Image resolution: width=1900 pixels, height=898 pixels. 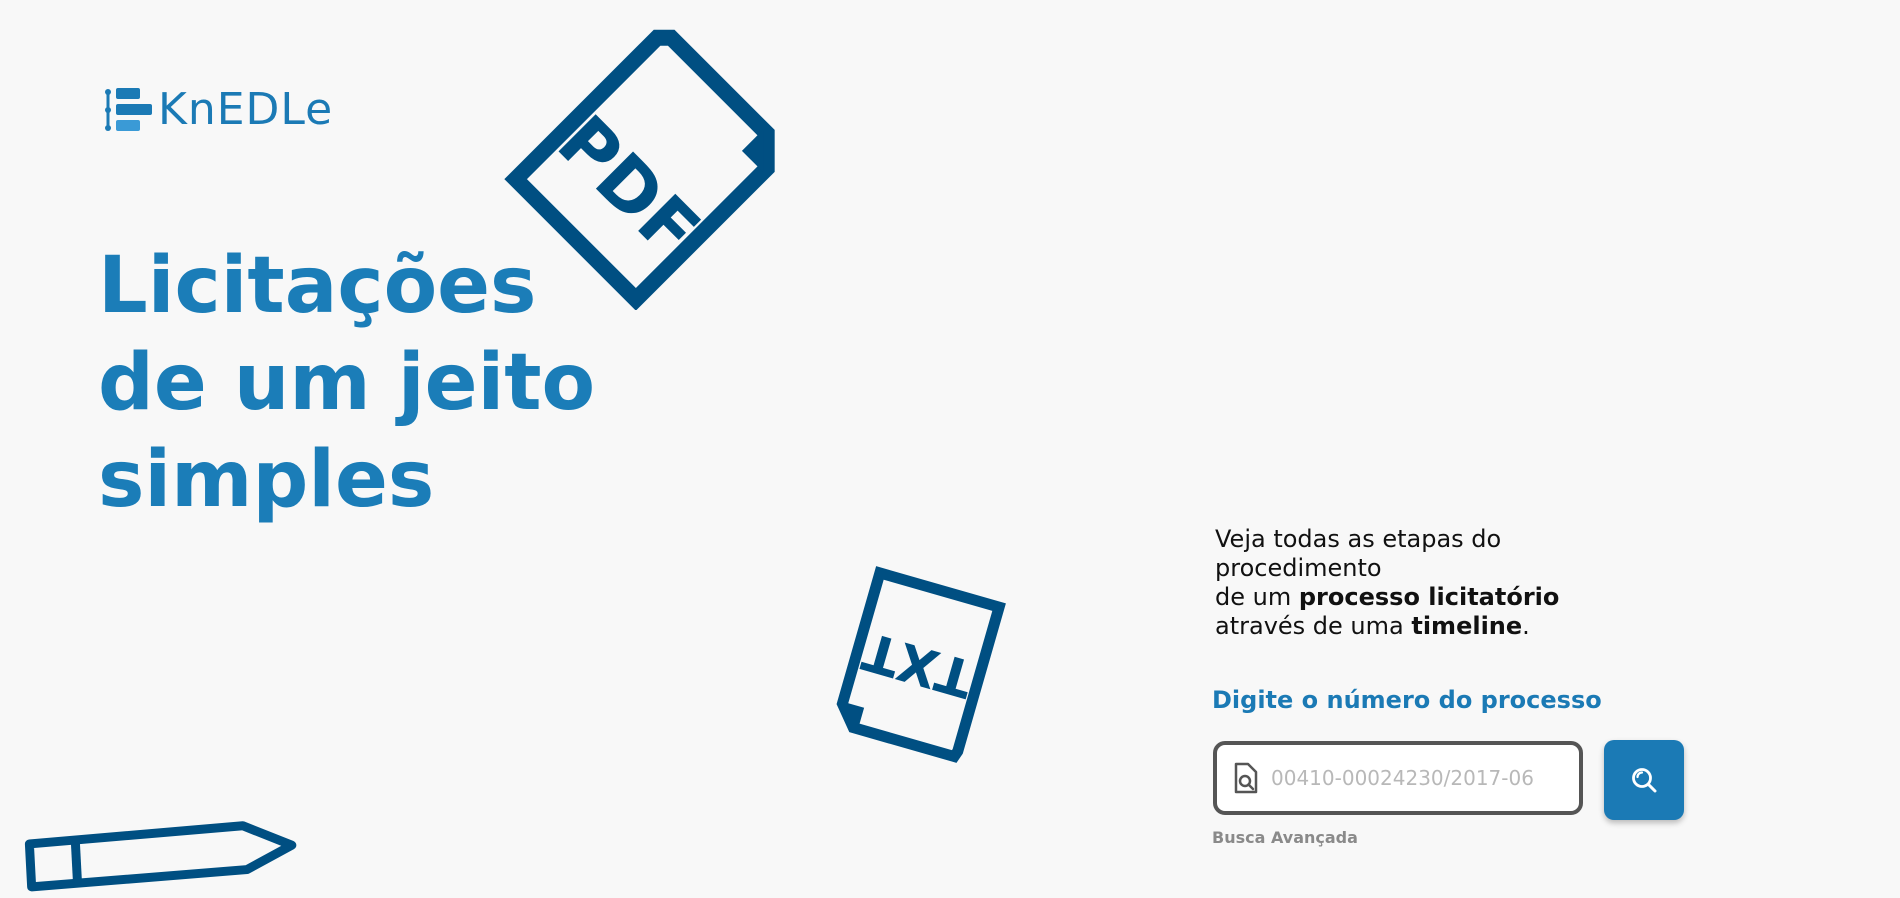 I want to click on pdf-file-icon: PDF, so click(x=639, y=169).